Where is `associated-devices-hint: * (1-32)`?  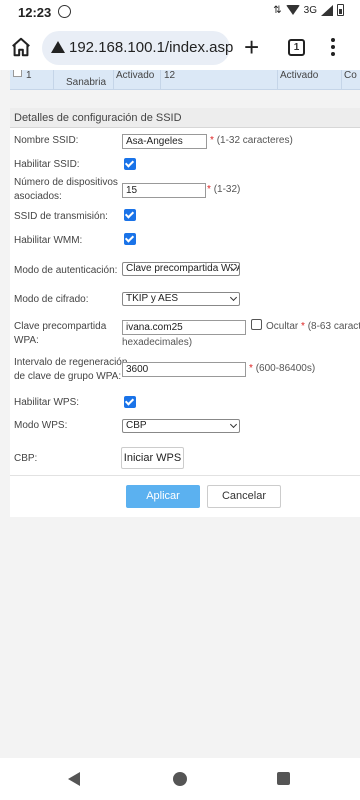
associated-devices-hint: * (1-32) is located at coordinates (224, 189).